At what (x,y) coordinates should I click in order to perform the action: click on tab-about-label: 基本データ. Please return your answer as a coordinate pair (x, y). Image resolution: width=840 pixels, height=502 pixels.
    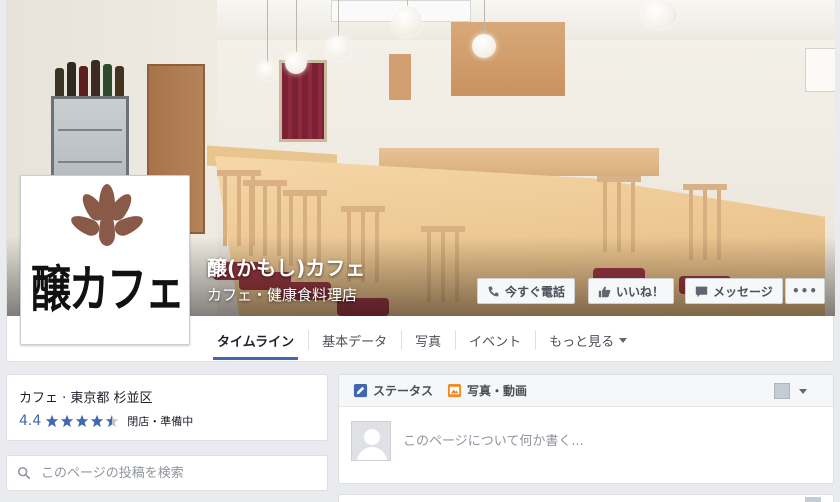
    Looking at the image, I should click on (355, 342).